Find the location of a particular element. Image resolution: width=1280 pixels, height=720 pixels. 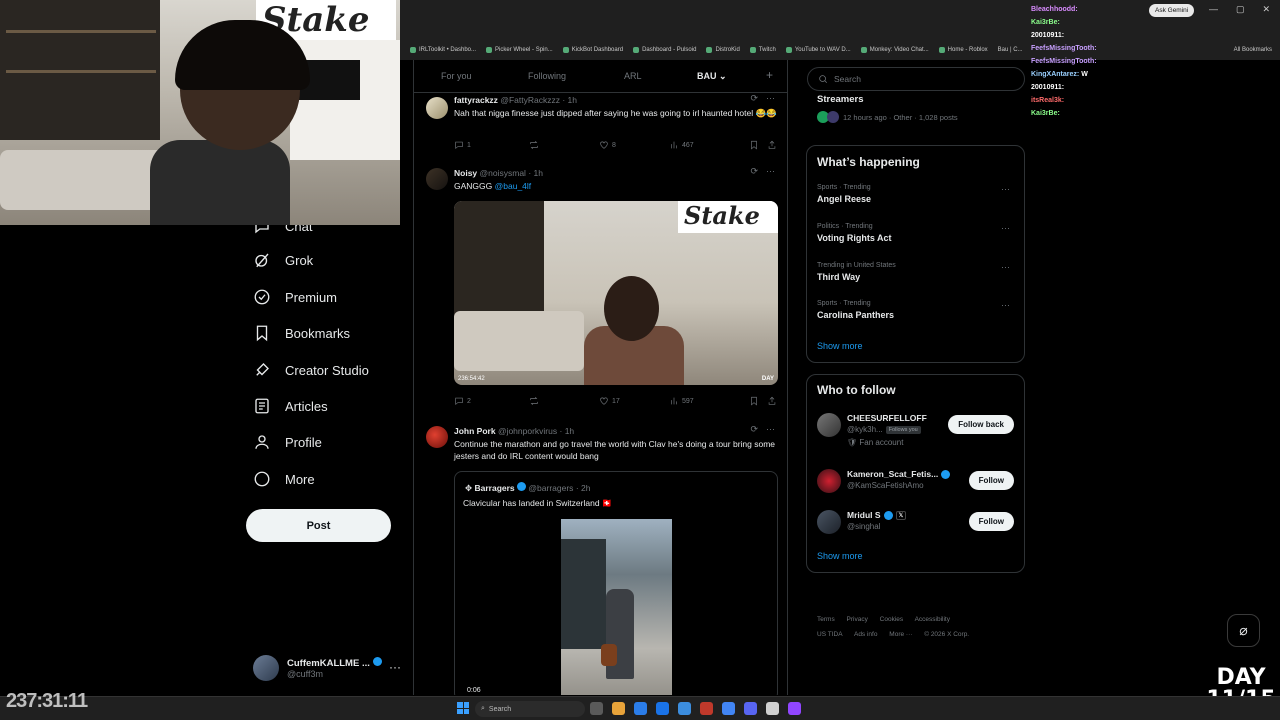

nav-item-bookmarks: Bookmarks is located at coordinates (301, 333).